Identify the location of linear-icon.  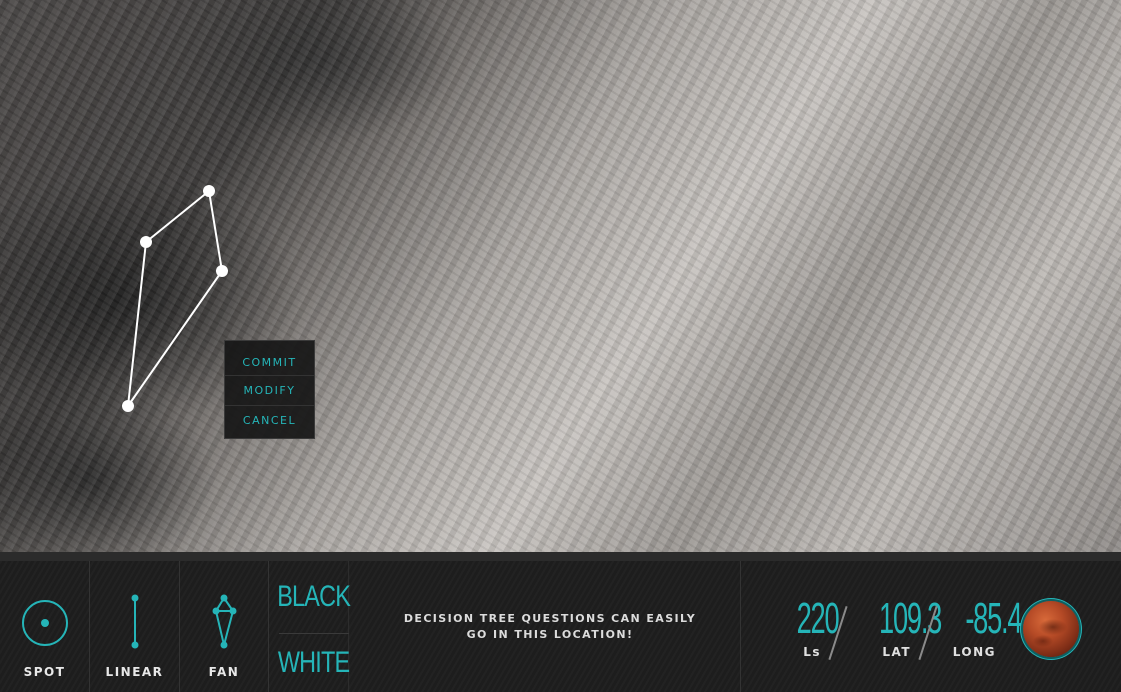
(135, 621).